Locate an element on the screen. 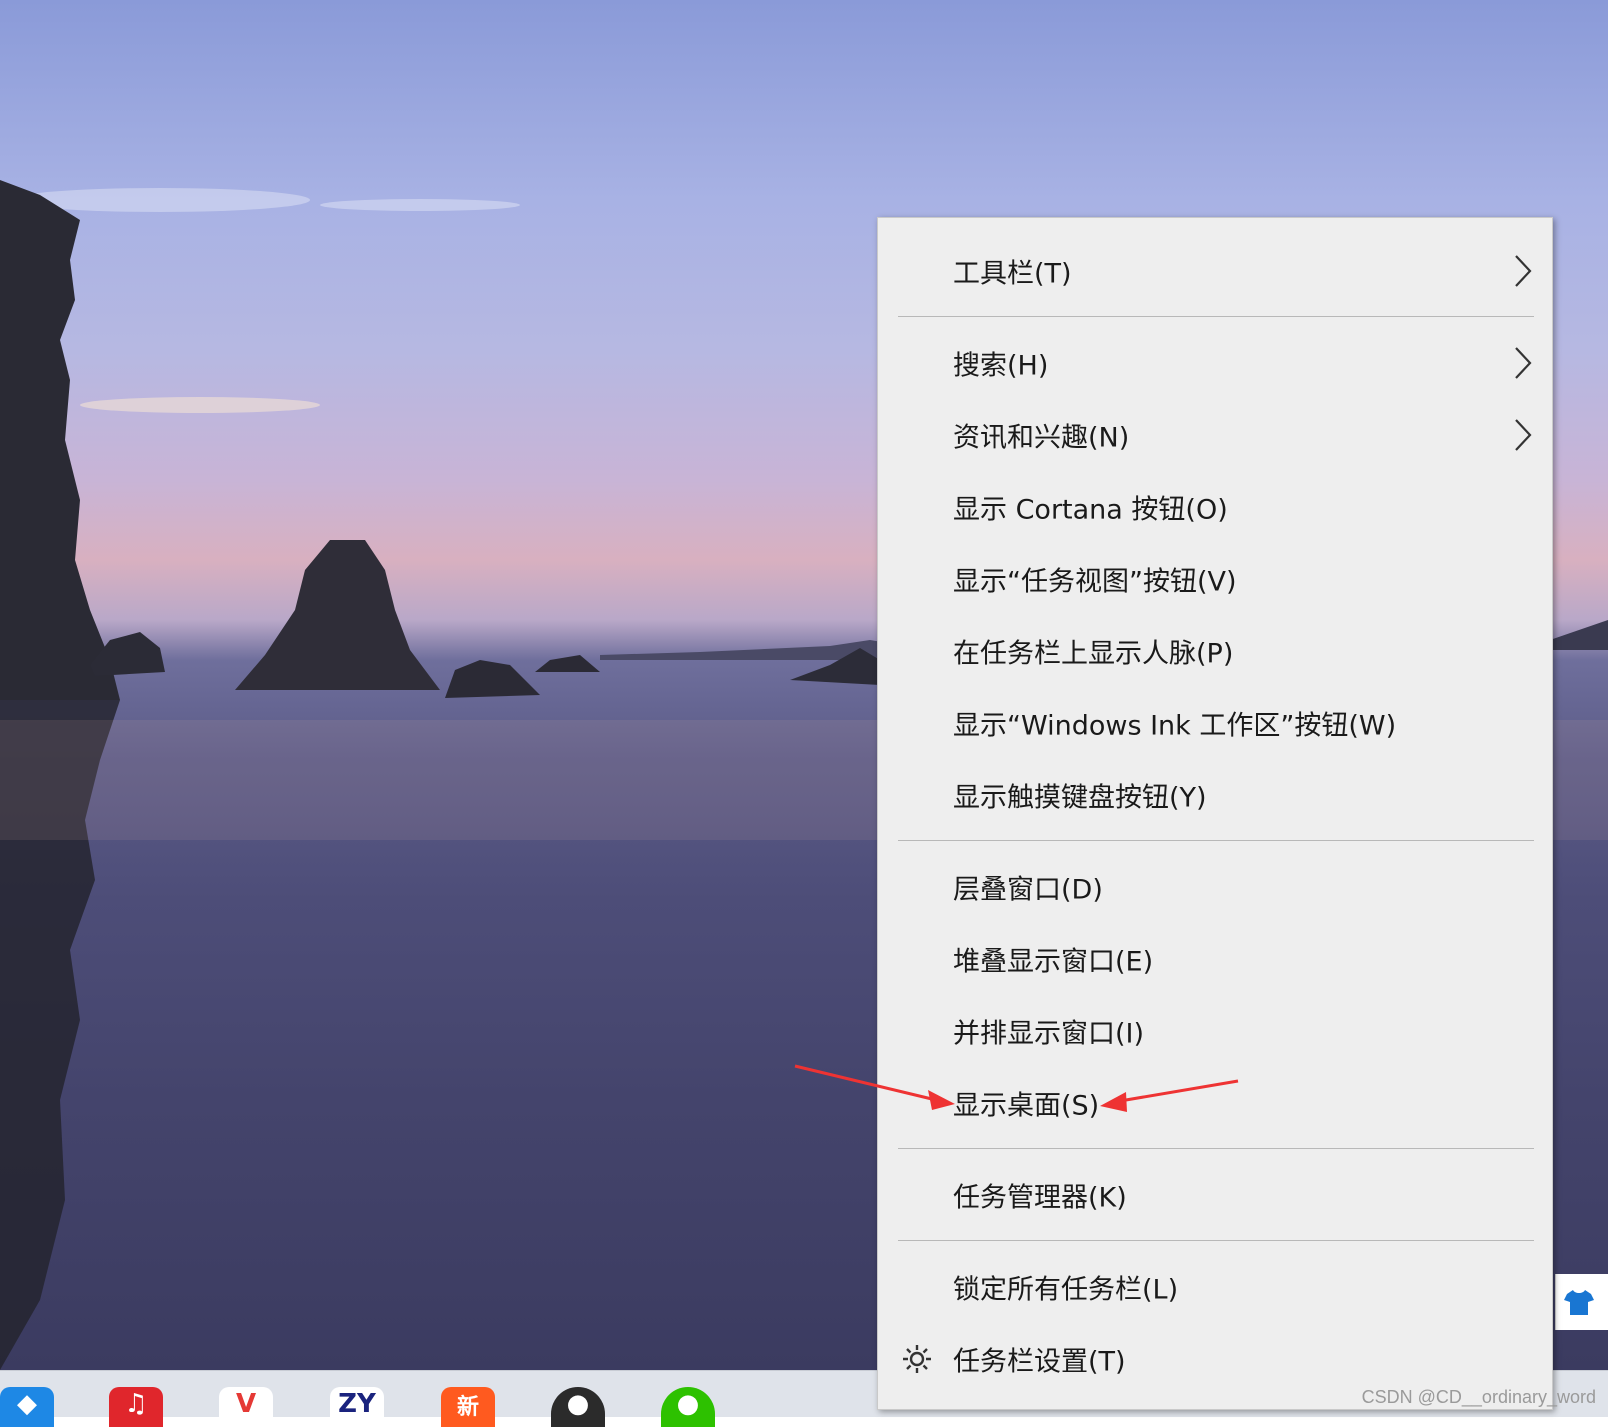 The width and height of the screenshot is (1608, 1427). menu-item-label: 工具栏(T) is located at coordinates (1012, 274).